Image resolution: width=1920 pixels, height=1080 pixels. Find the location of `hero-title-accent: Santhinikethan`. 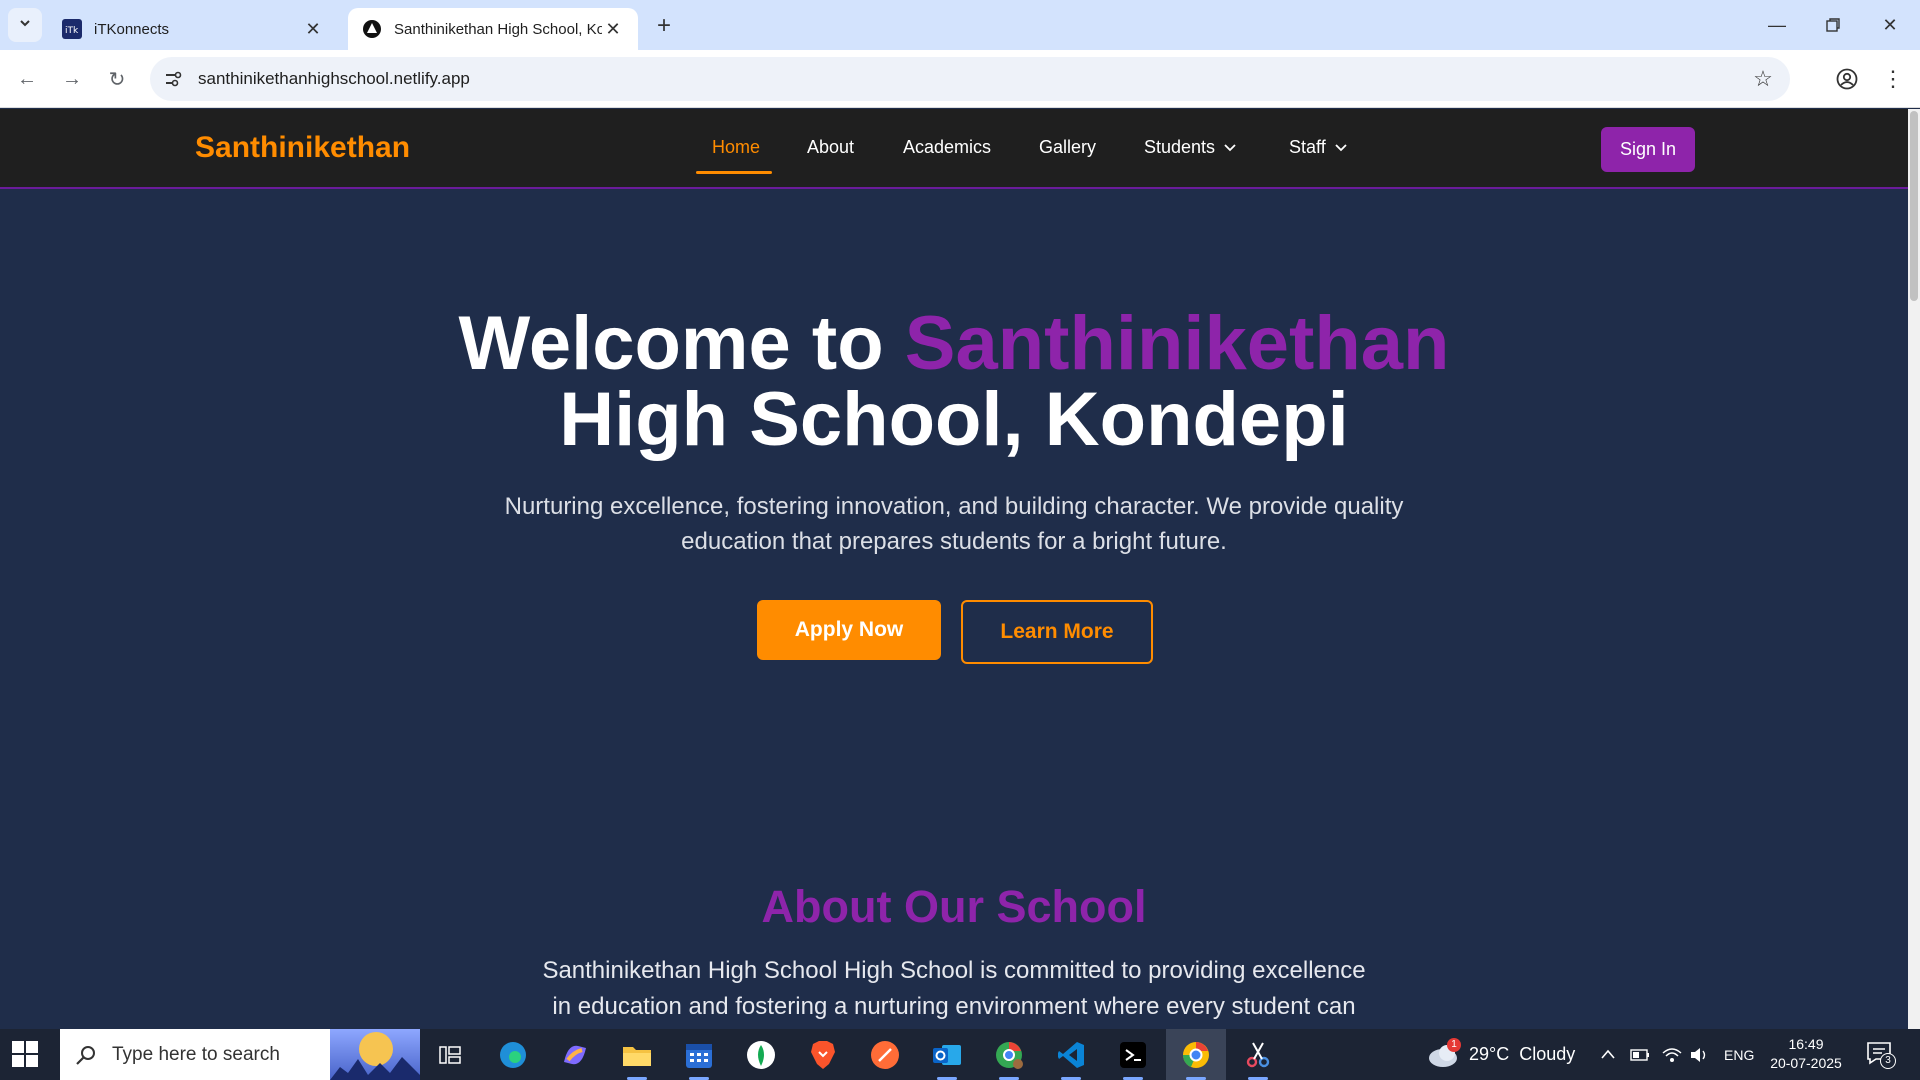

hero-title-accent: Santhinikethan is located at coordinates (1177, 343).